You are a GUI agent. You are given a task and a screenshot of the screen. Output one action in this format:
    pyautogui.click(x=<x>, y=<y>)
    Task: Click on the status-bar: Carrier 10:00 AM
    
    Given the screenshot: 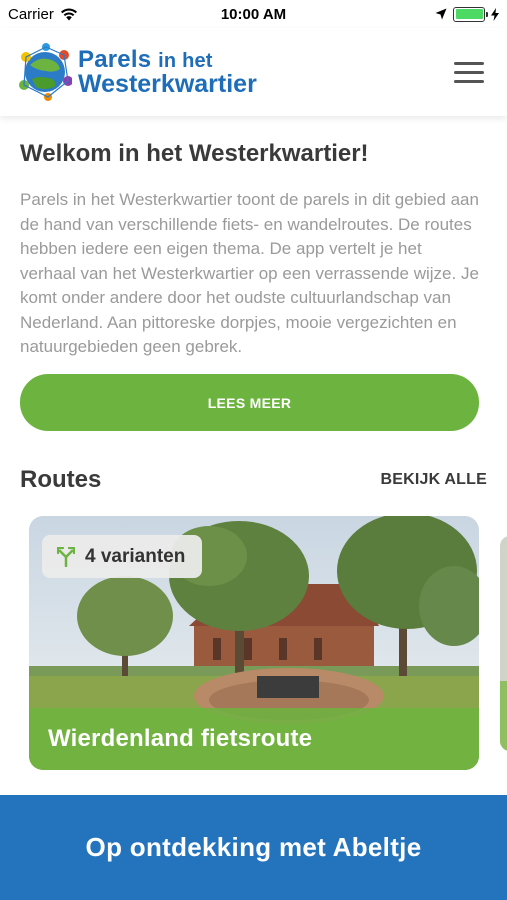 What is the action you would take?
    pyautogui.click(x=253, y=14)
    